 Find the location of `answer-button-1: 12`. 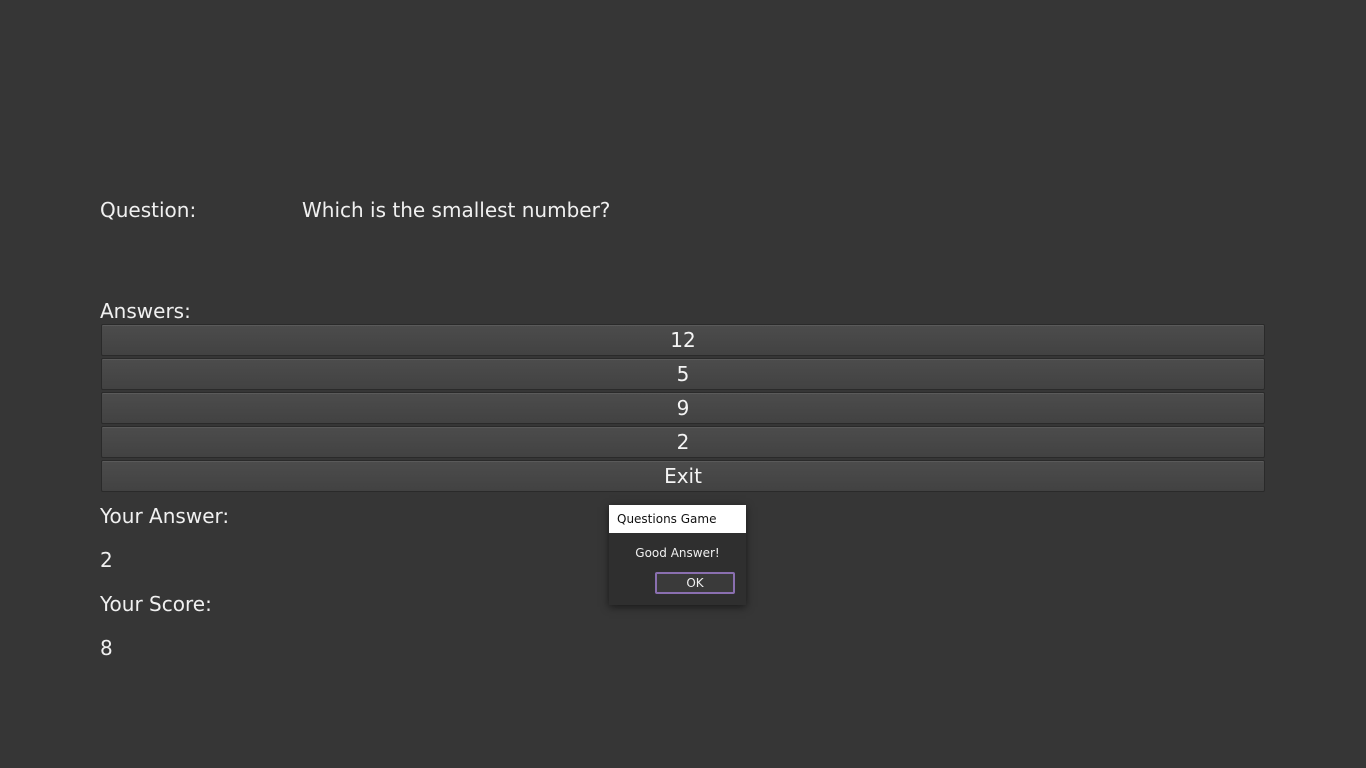

answer-button-1: 12 is located at coordinates (683, 340).